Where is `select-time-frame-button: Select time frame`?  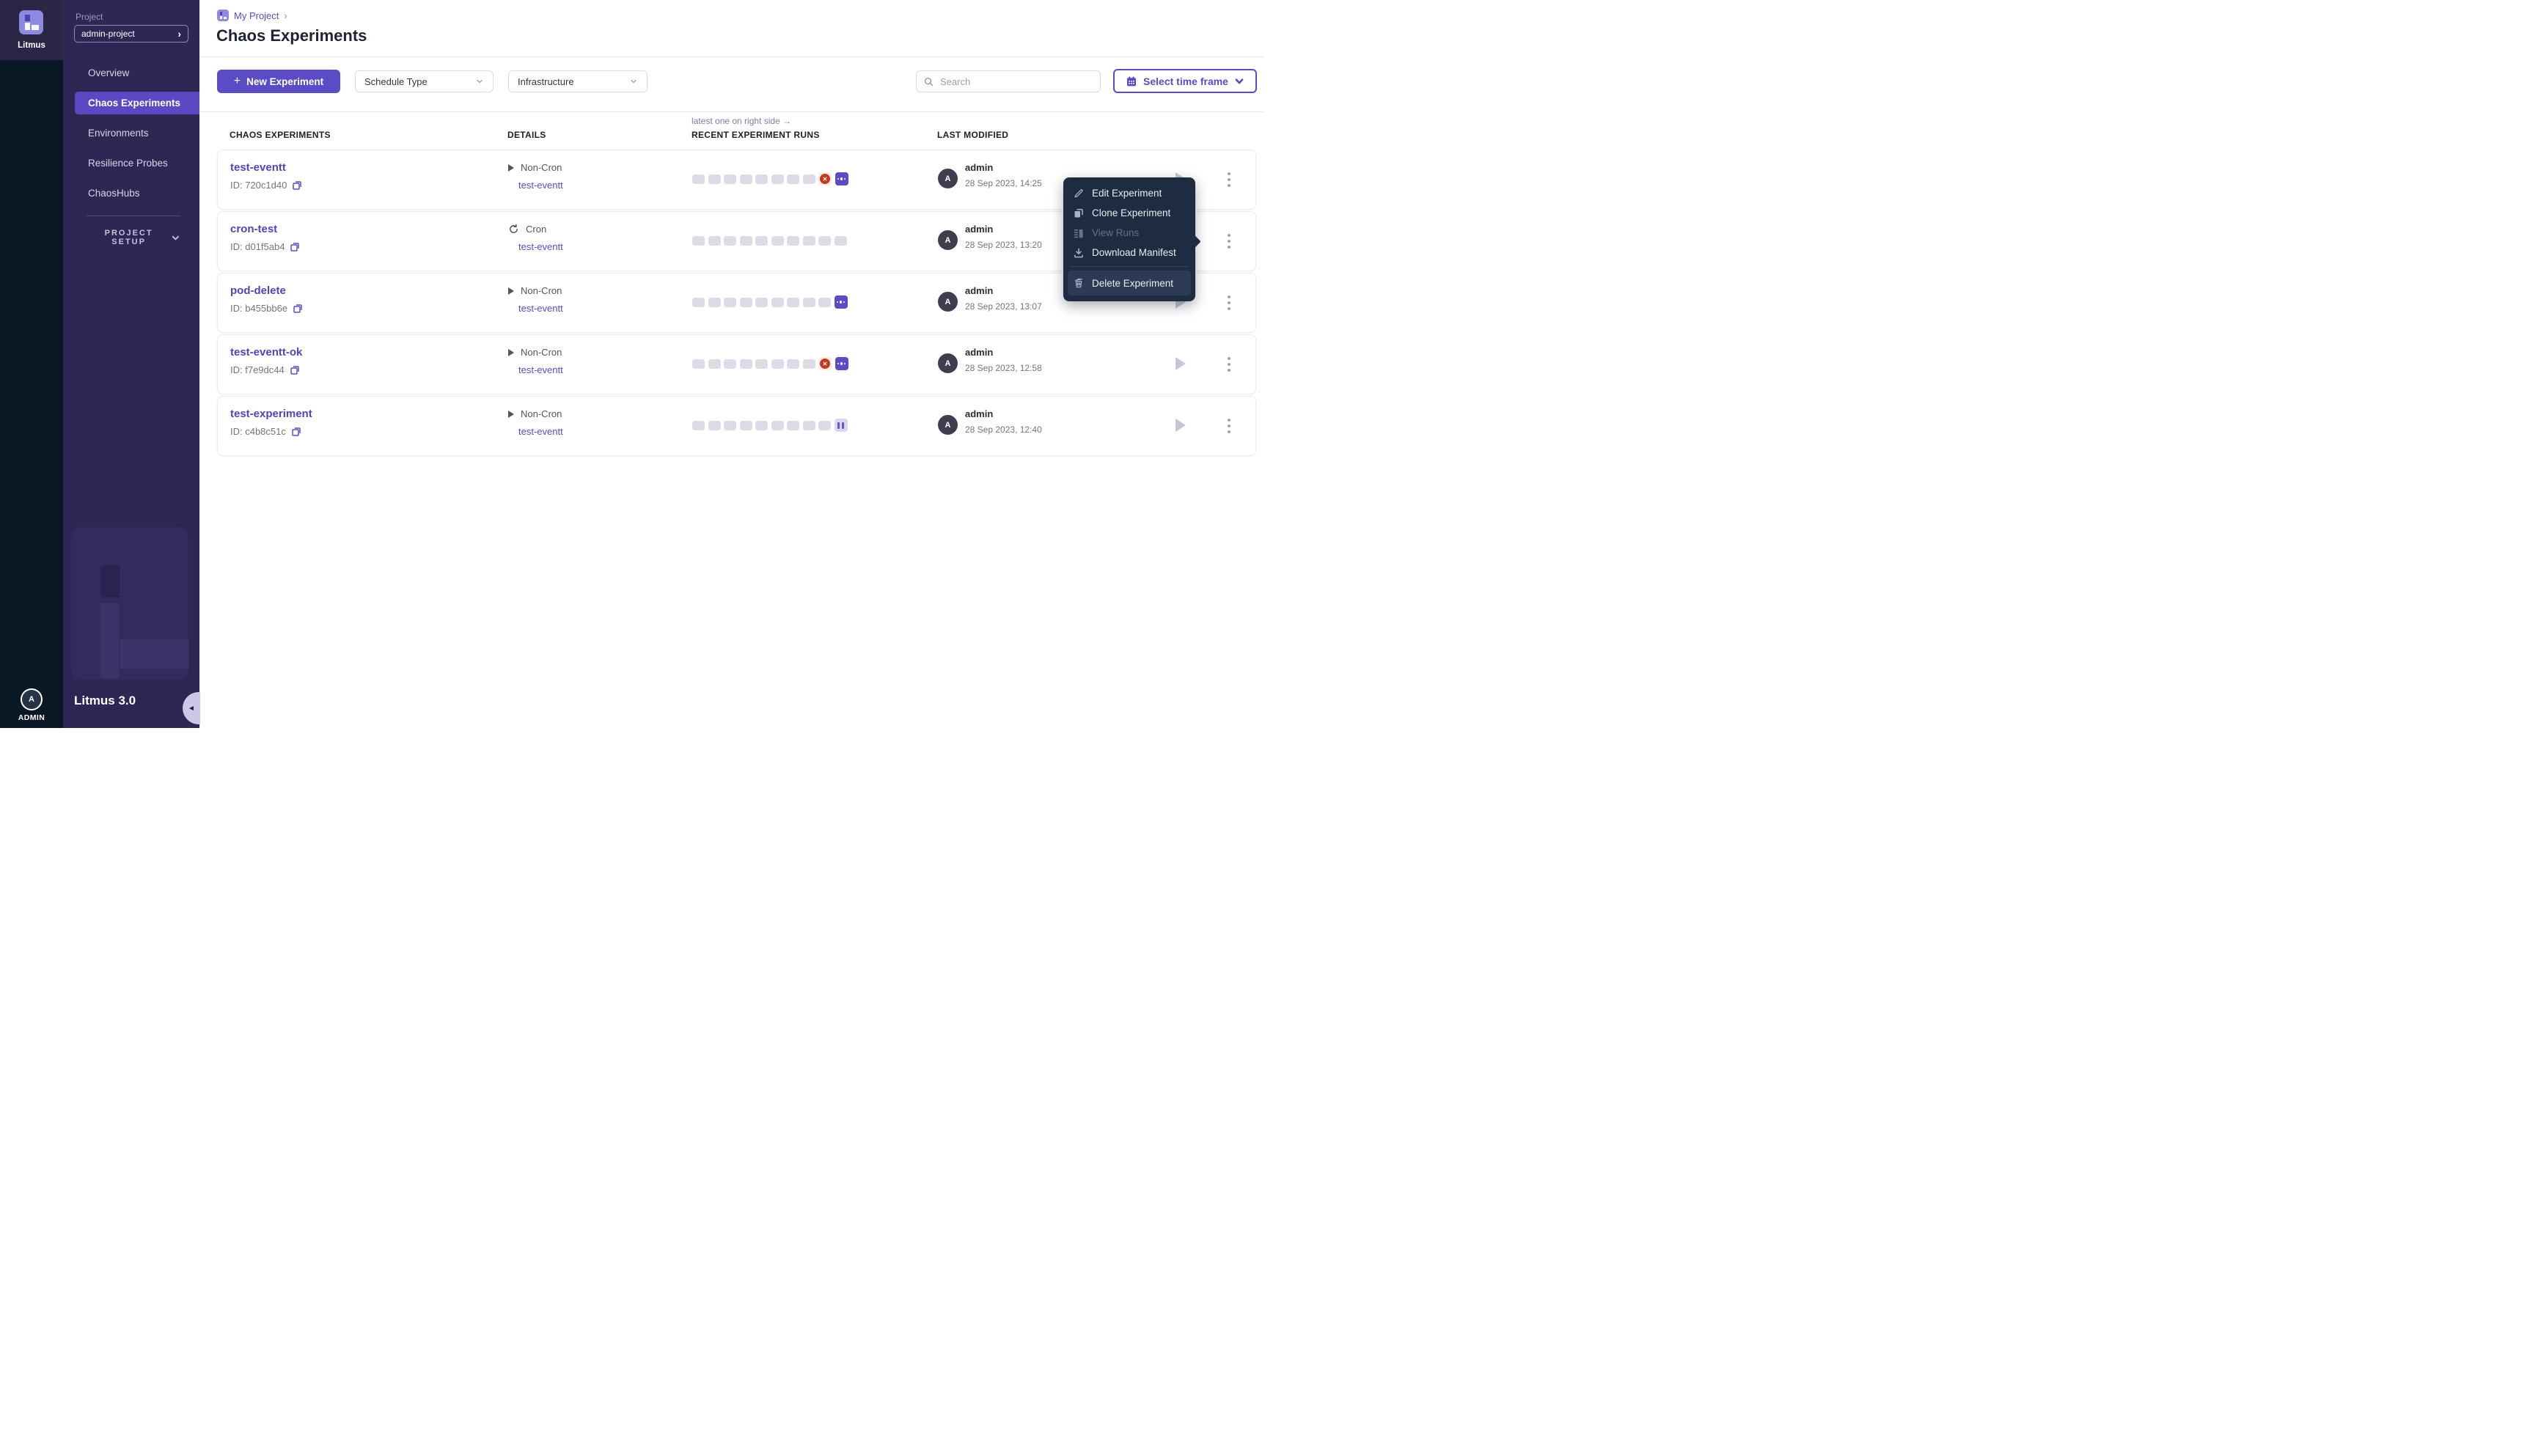
select-time-frame-button: Select time frame is located at coordinates (1185, 81).